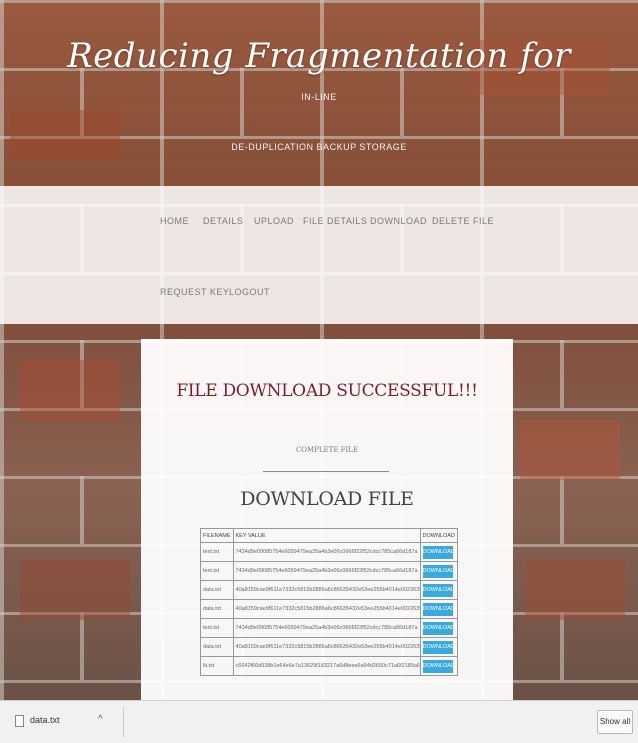 Image resolution: width=638 pixels, height=743 pixels. What do you see at coordinates (327, 450) in the screenshot?
I see `complete-file-label: COMPLETE FILE` at bounding box center [327, 450].